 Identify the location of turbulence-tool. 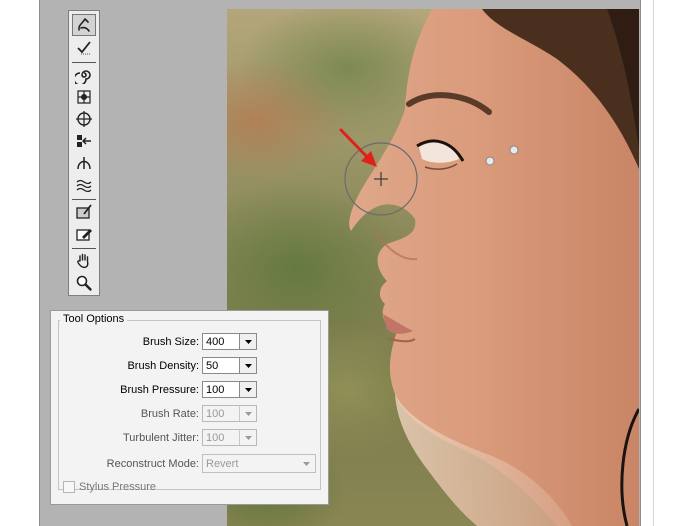
(84, 185).